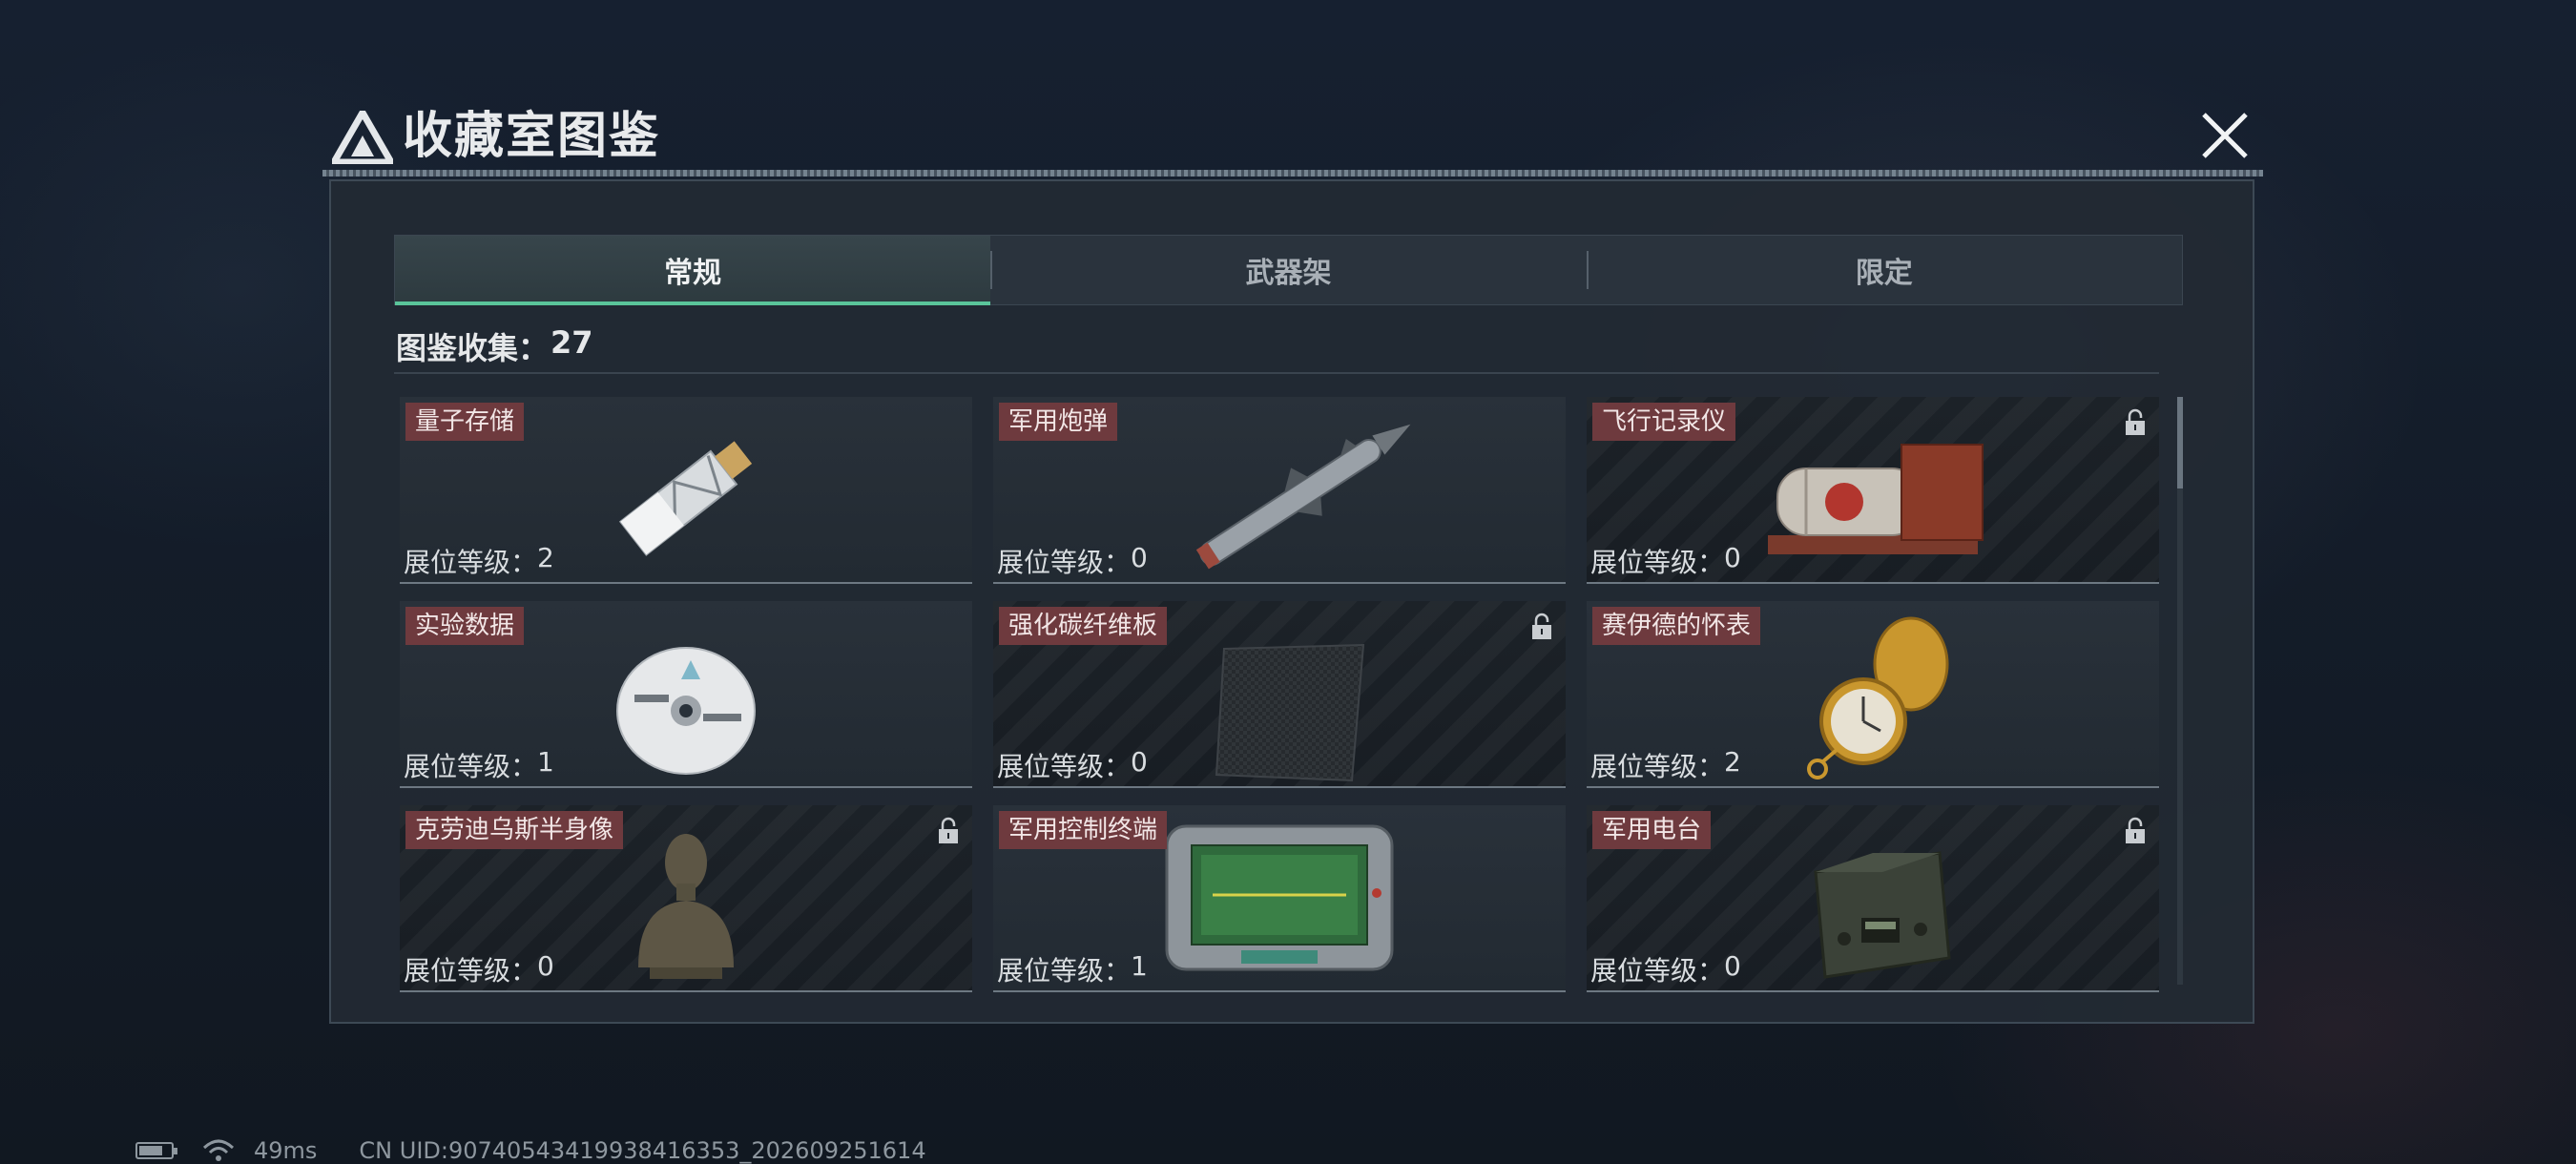 The height and width of the screenshot is (1164, 2576). What do you see at coordinates (465, 626) in the screenshot?
I see `item-name: 实验数据` at bounding box center [465, 626].